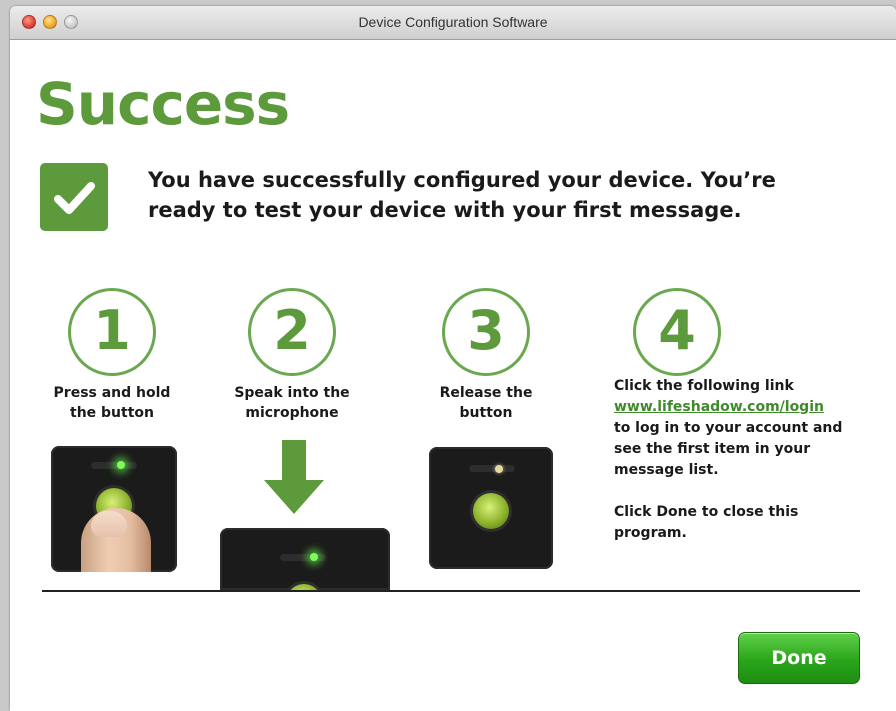  Describe the element at coordinates (112, 403) in the screenshot. I see `step-1-label: Press and hold the button` at that location.